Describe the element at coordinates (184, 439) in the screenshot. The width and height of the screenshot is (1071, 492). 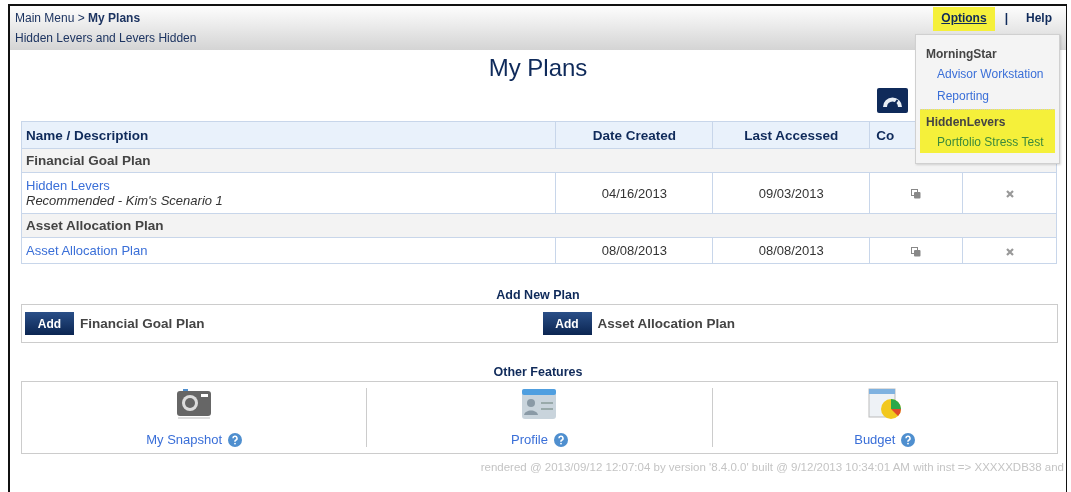
I see `feature-link: My Snapshot` at that location.